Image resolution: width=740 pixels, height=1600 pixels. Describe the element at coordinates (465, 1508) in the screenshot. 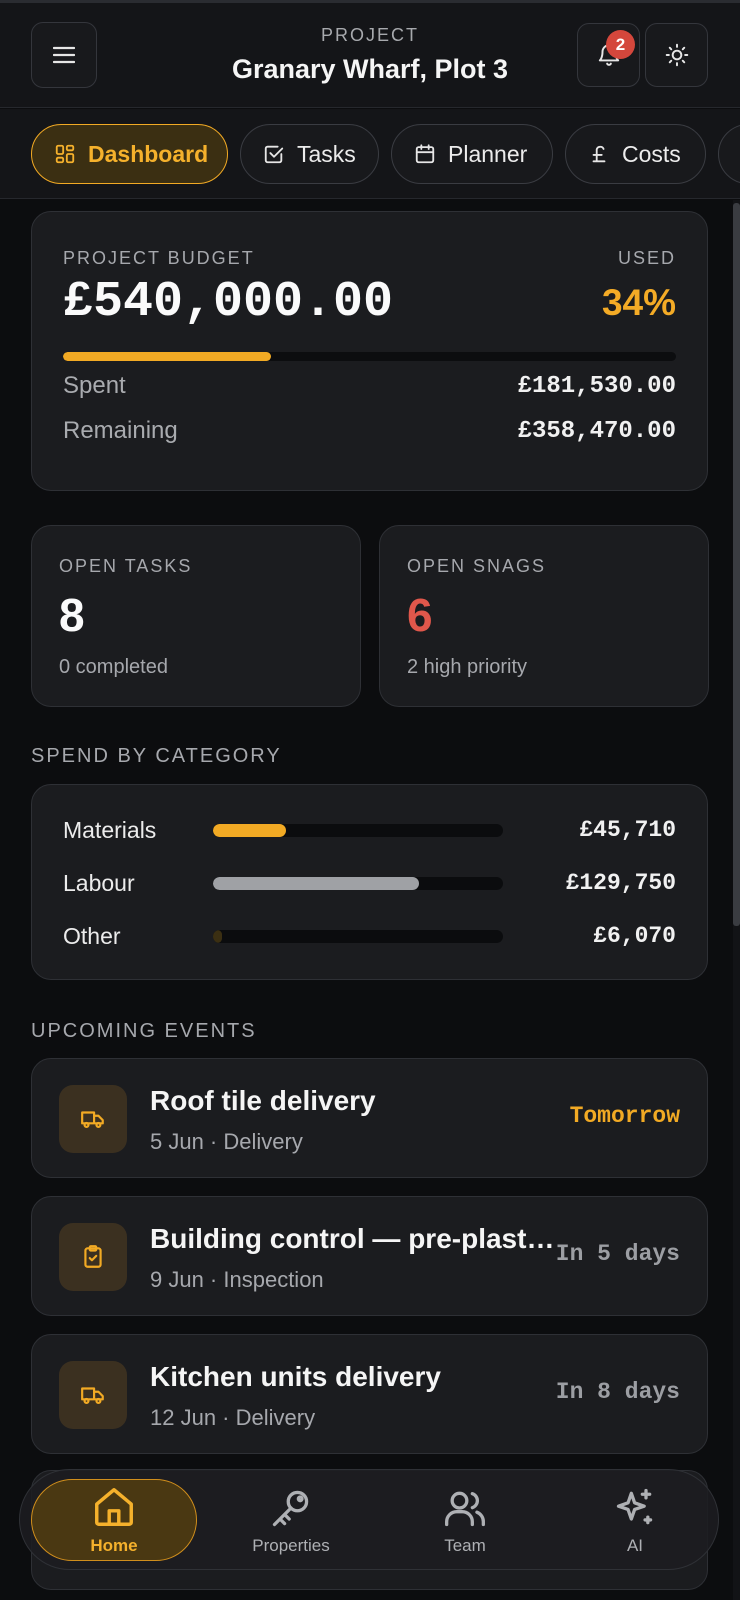

I see `users-icon` at that location.